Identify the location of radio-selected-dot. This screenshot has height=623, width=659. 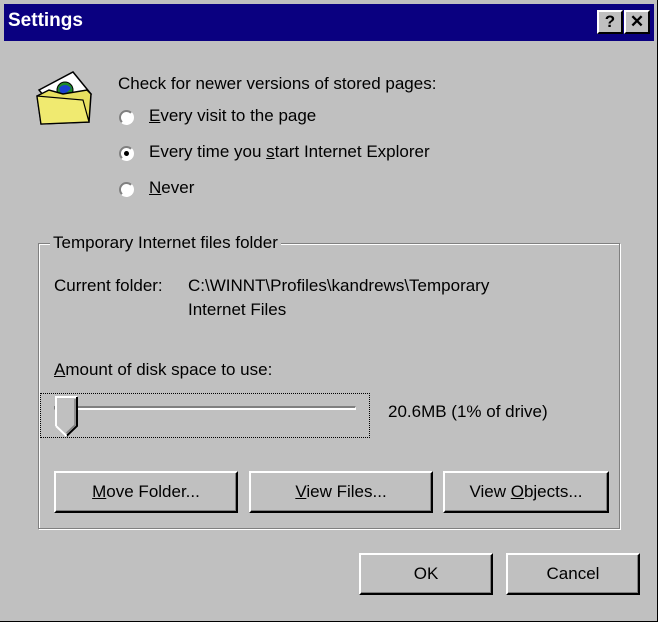
(126, 153).